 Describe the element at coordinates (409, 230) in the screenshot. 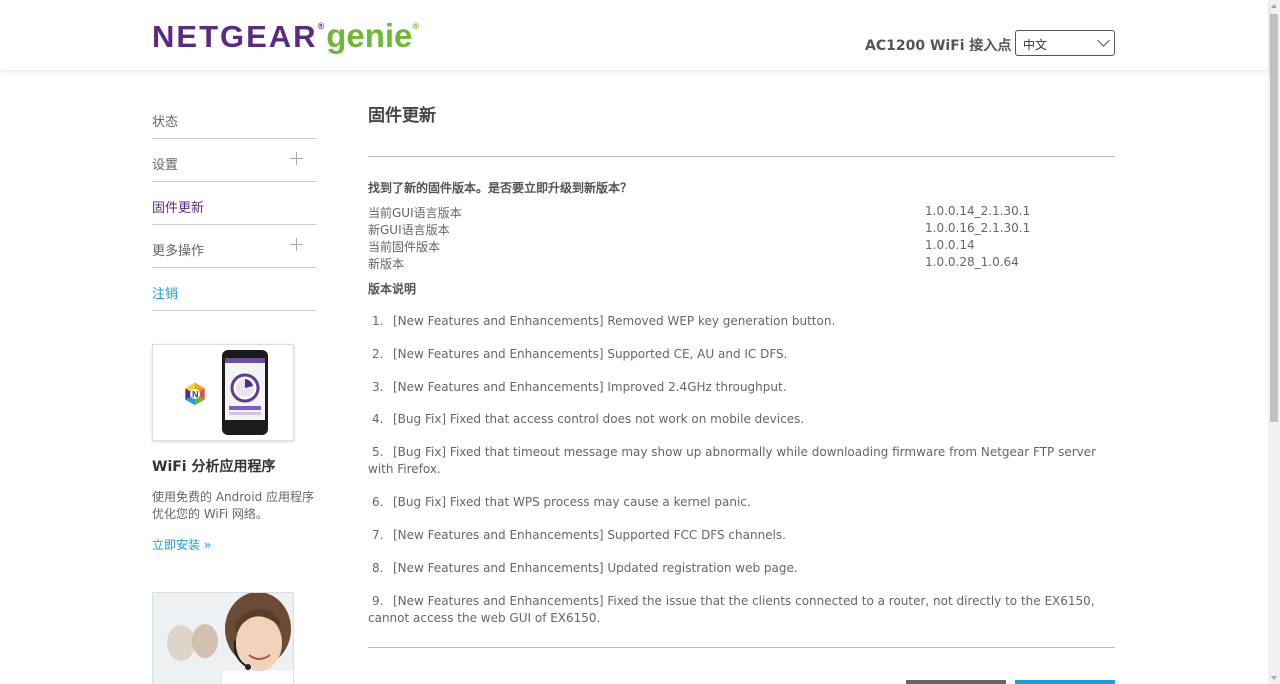

I see `version-label: 新GUI语言版本` at that location.